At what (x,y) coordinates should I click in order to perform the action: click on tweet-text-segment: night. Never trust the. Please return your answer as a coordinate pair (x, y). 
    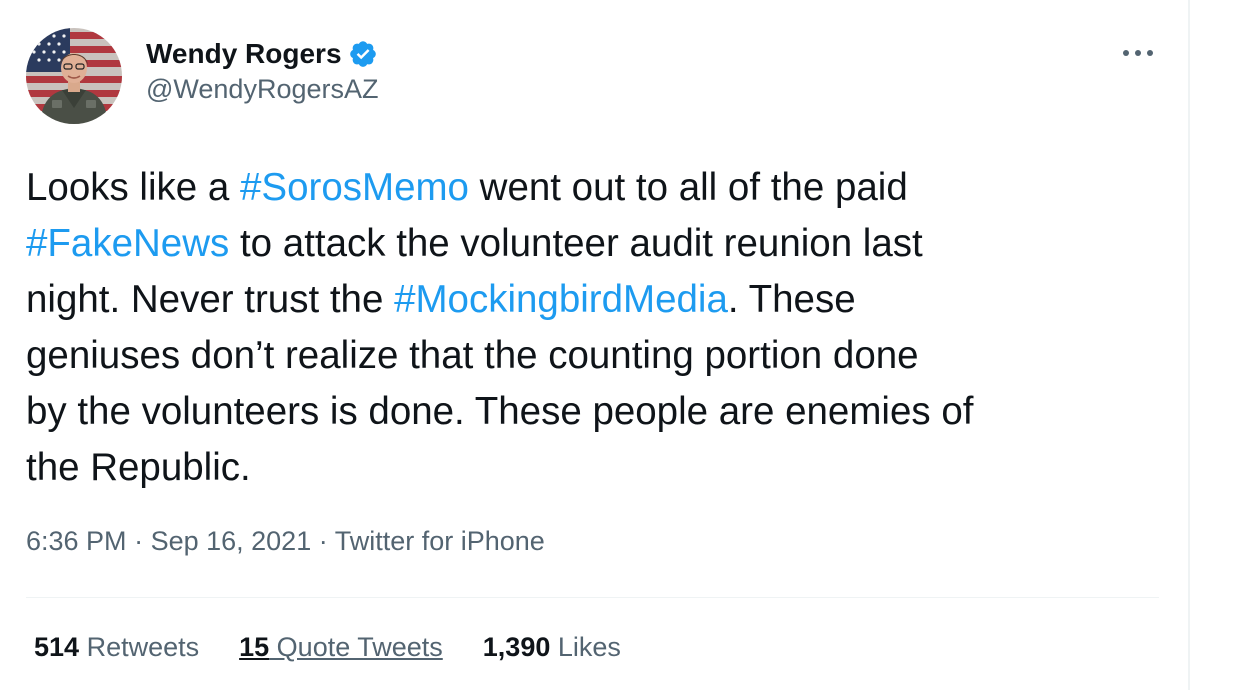
    Looking at the image, I should click on (210, 299).